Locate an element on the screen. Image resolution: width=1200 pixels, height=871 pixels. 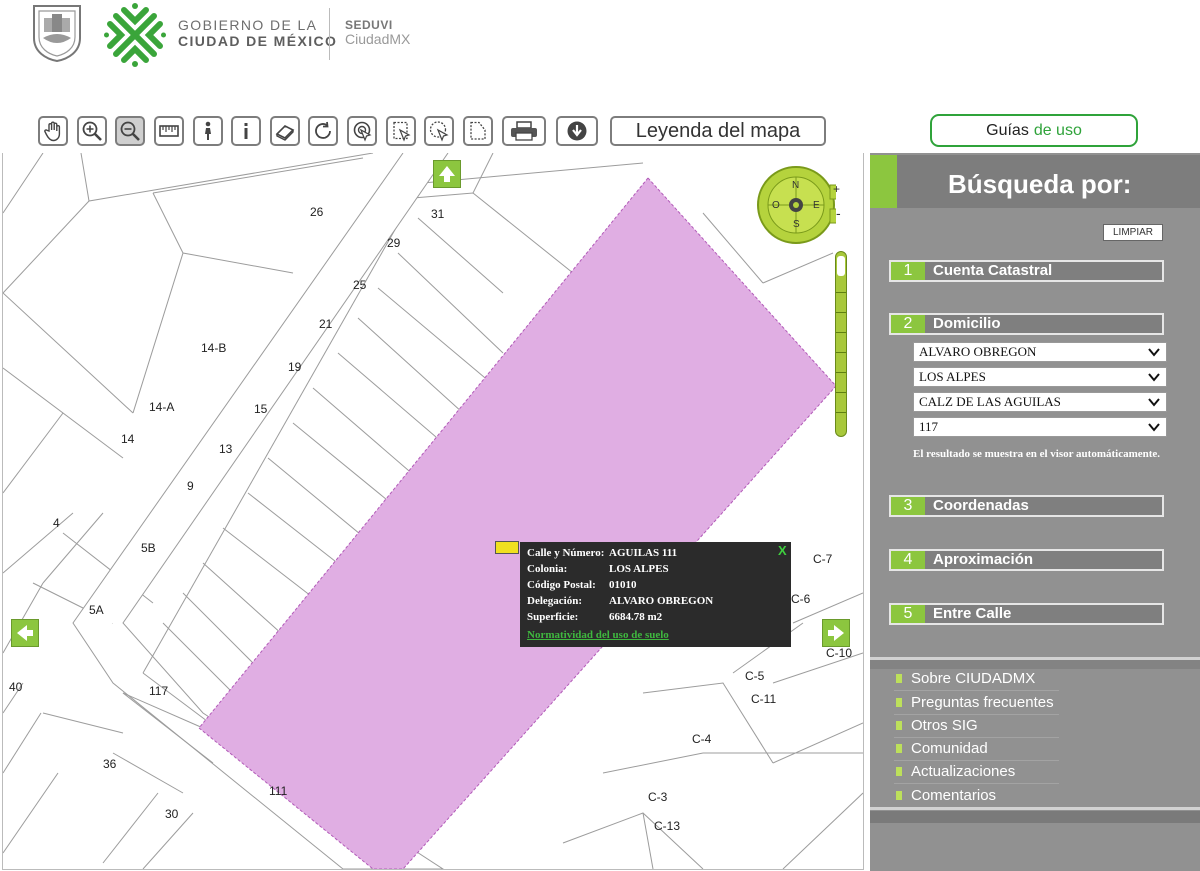
popup-value: AGUILAS 111 is located at coordinates (643, 553).